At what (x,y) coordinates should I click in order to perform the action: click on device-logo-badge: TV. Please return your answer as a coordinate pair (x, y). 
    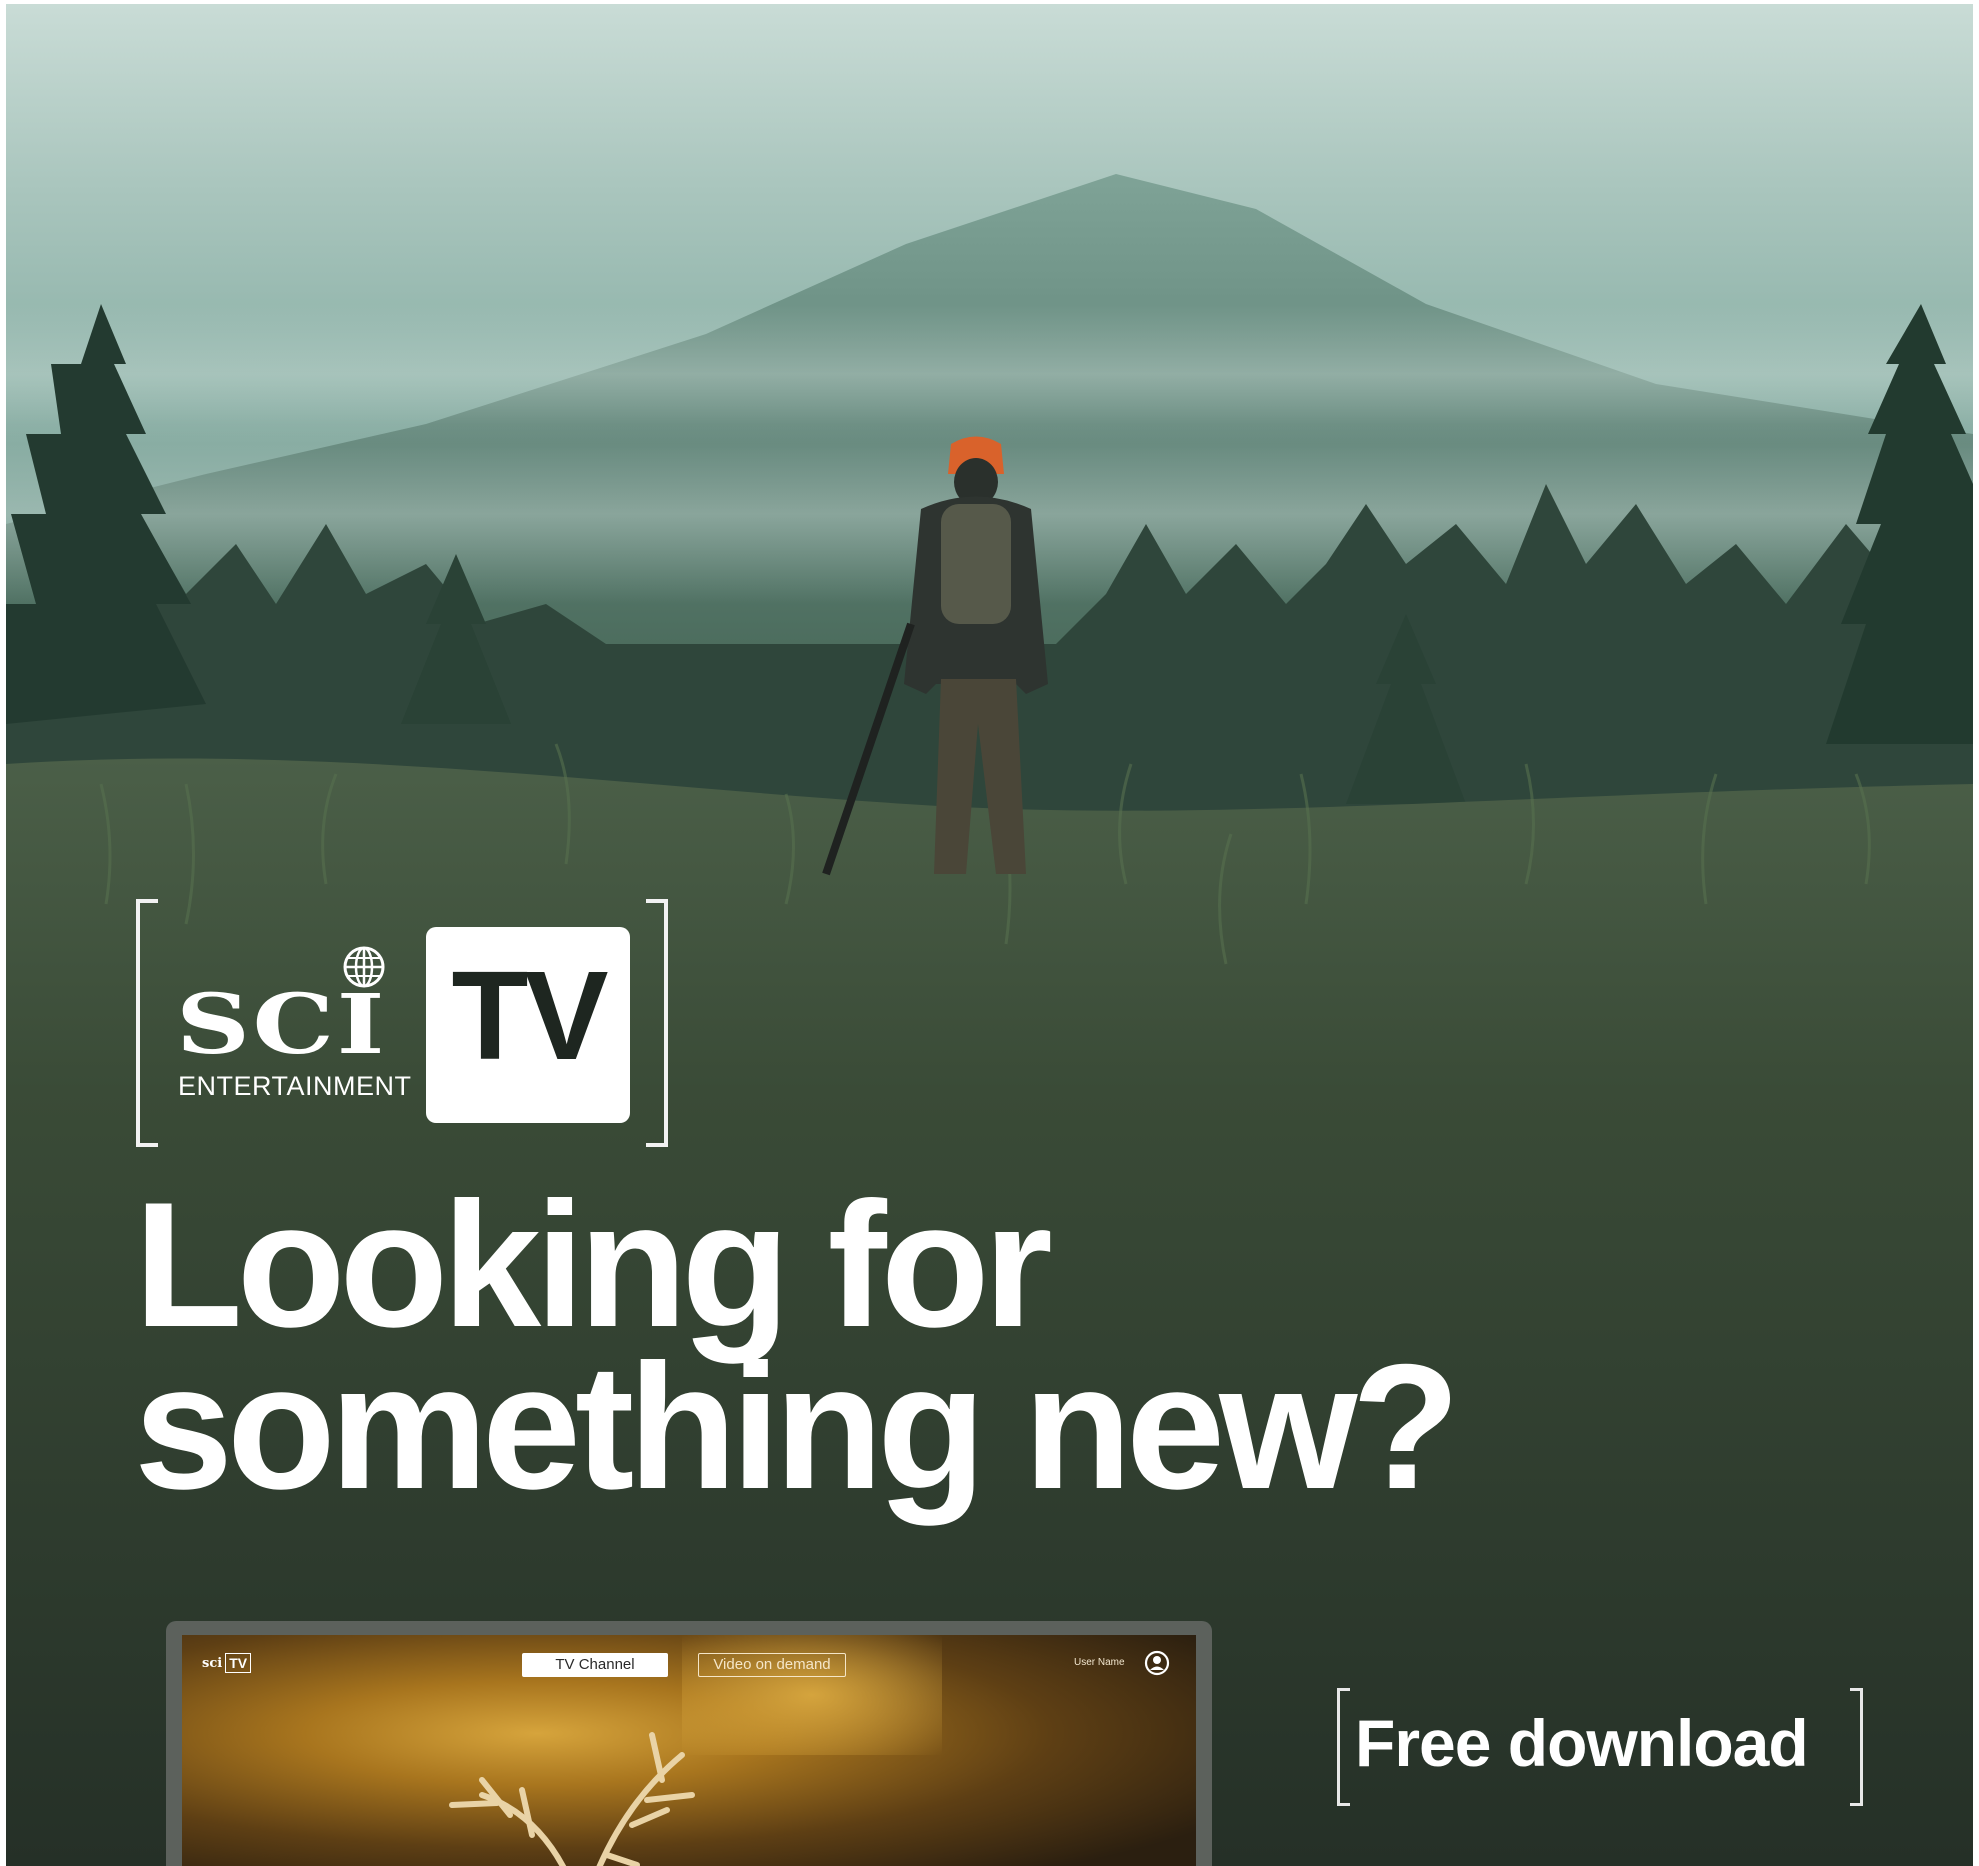
    Looking at the image, I should click on (238, 1663).